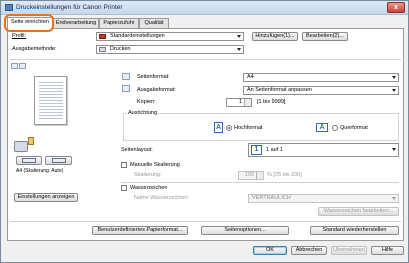 The width and height of the screenshot is (409, 263). Describe the element at coordinates (274, 150) in the screenshot. I see `page-layout-value: 1 auf 1` at that location.